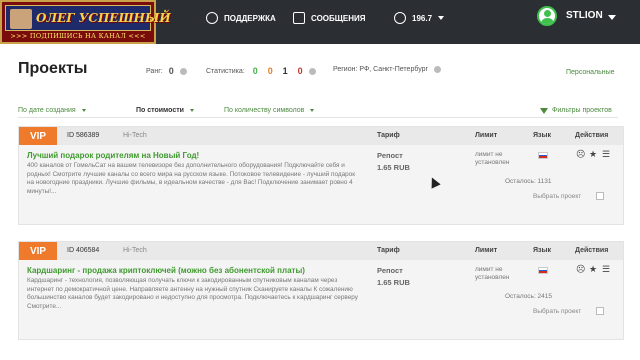  I want to click on statistics-label: Статистика:, so click(225, 71).